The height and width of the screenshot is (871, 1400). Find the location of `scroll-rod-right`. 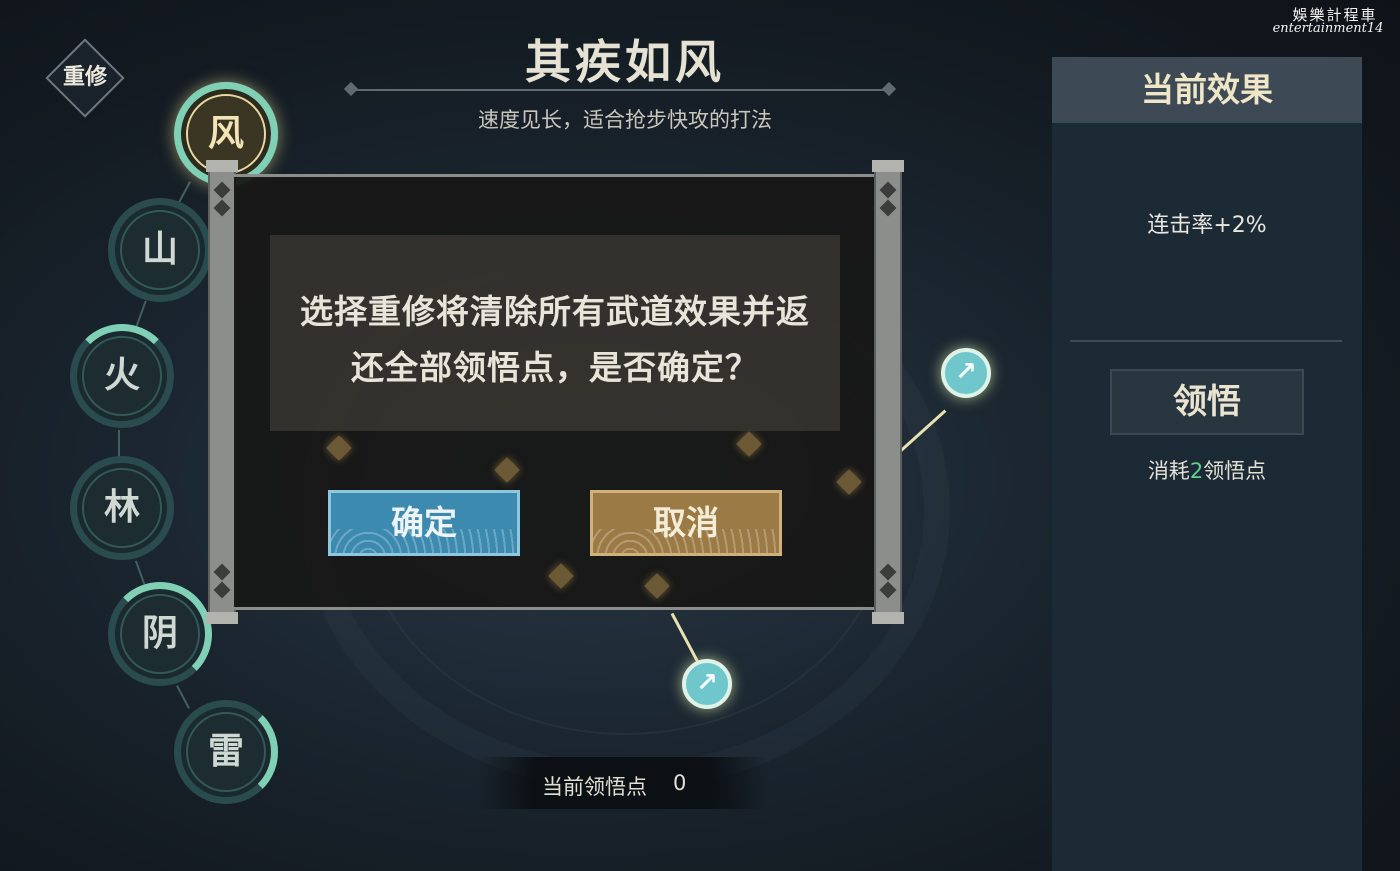

scroll-rod-right is located at coordinates (888, 392).